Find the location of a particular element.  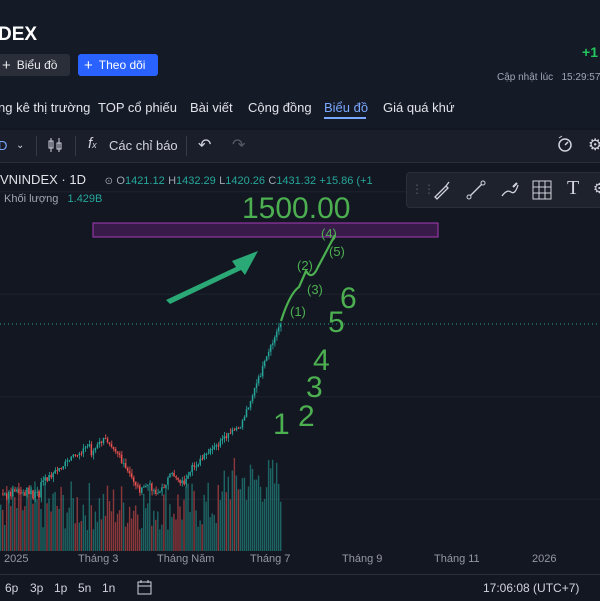

date-range-icon is located at coordinates (145, 588).